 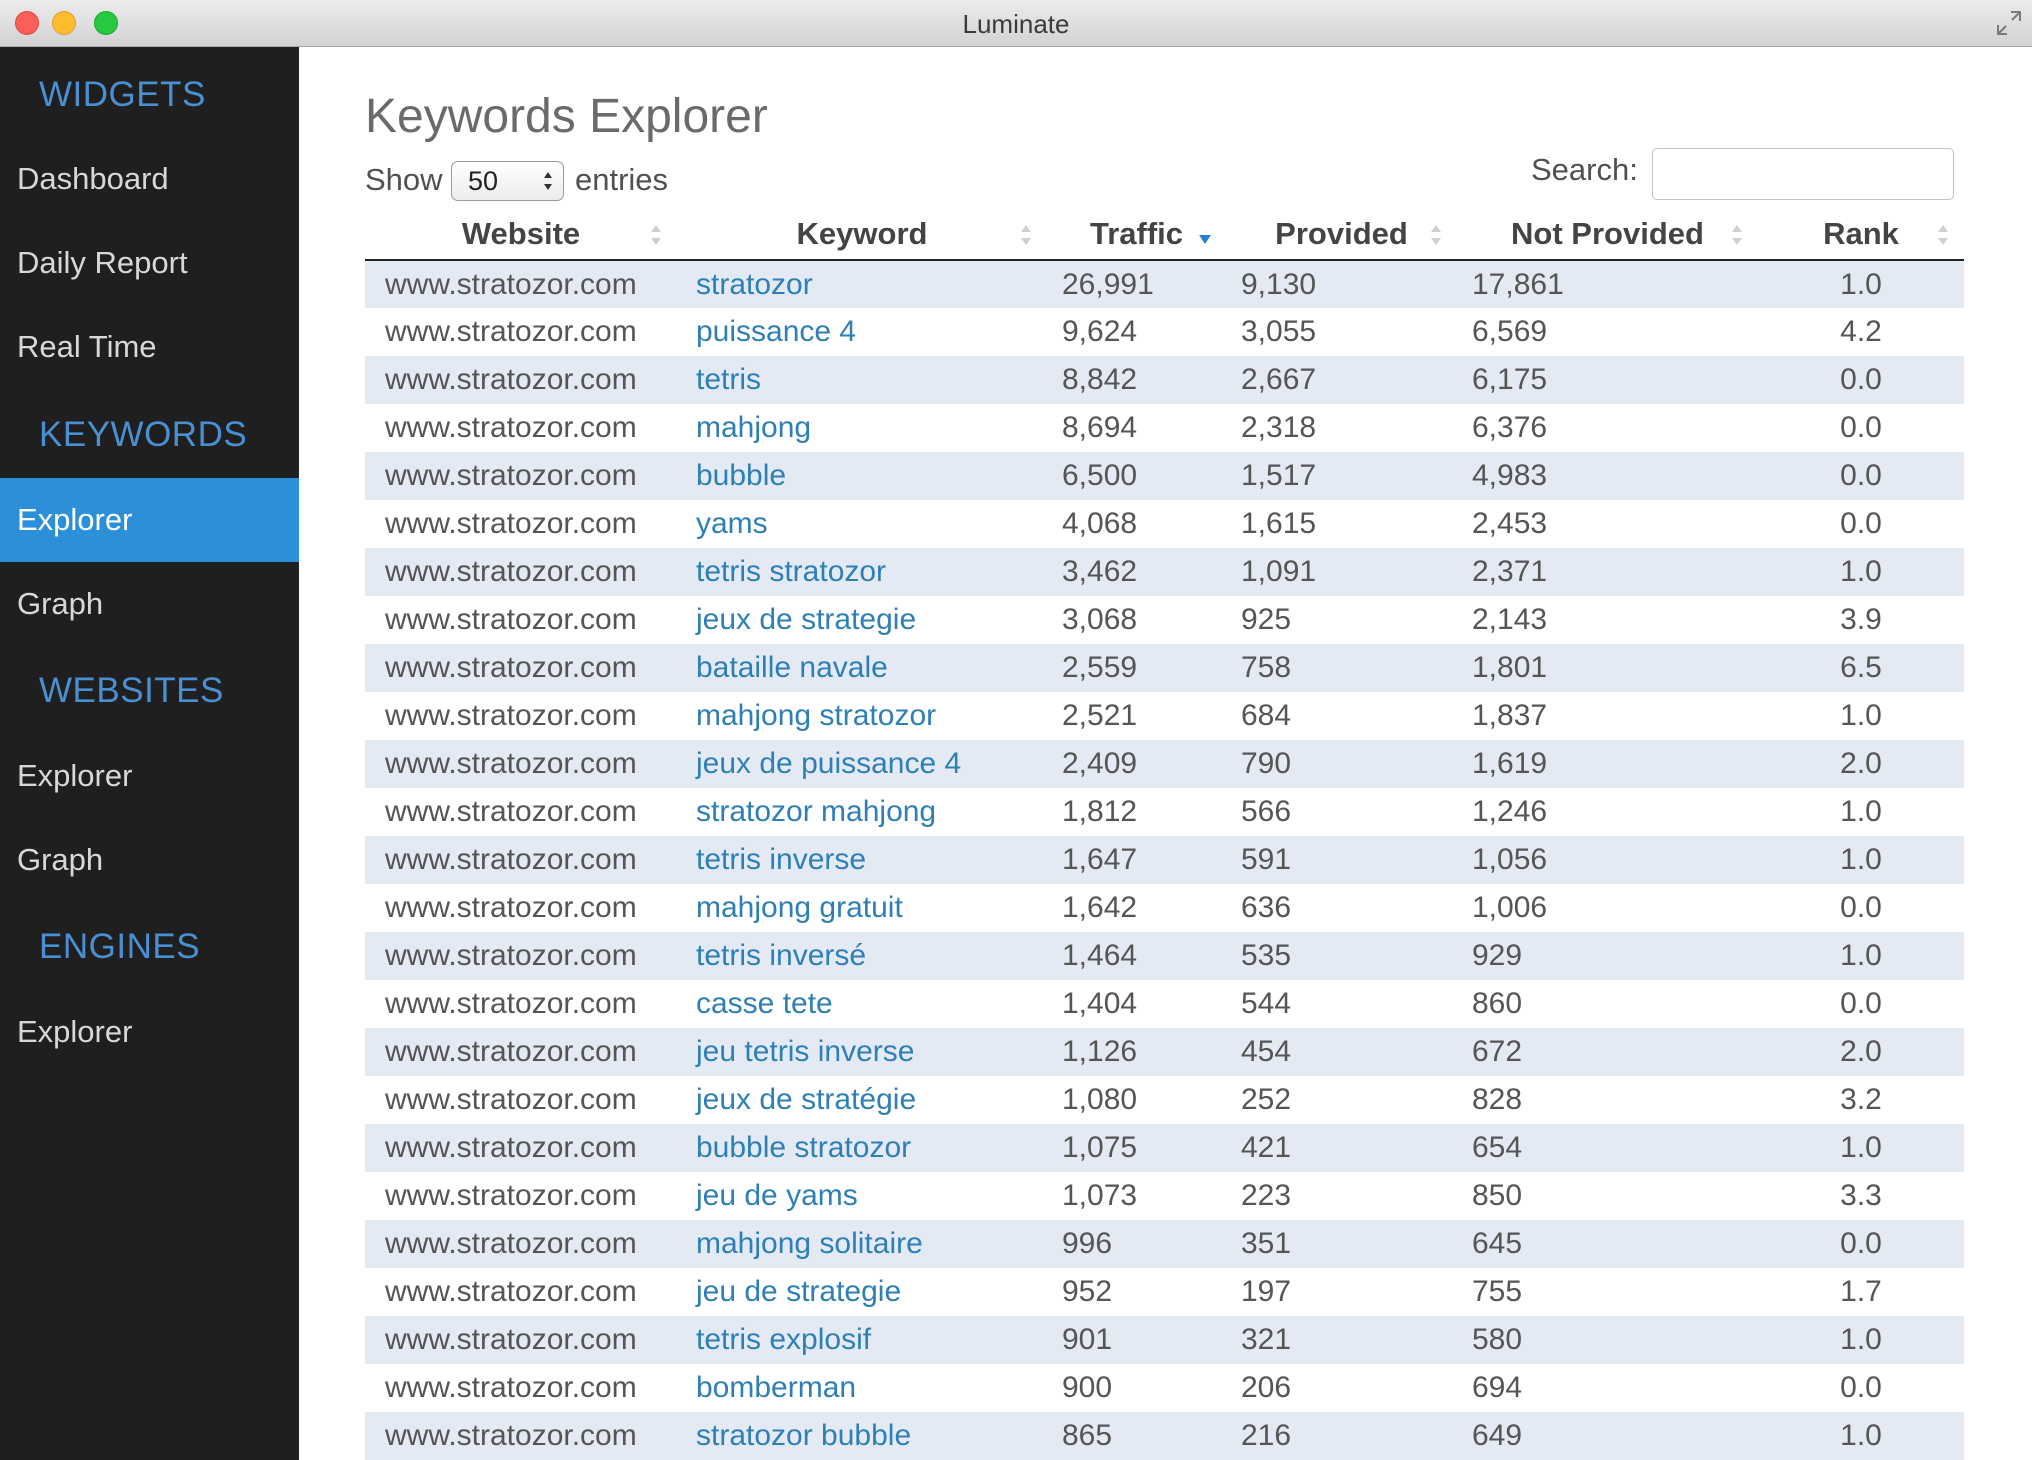 What do you see at coordinates (862, 1388) in the screenshot?
I see `keyword-cell: bomberman` at bounding box center [862, 1388].